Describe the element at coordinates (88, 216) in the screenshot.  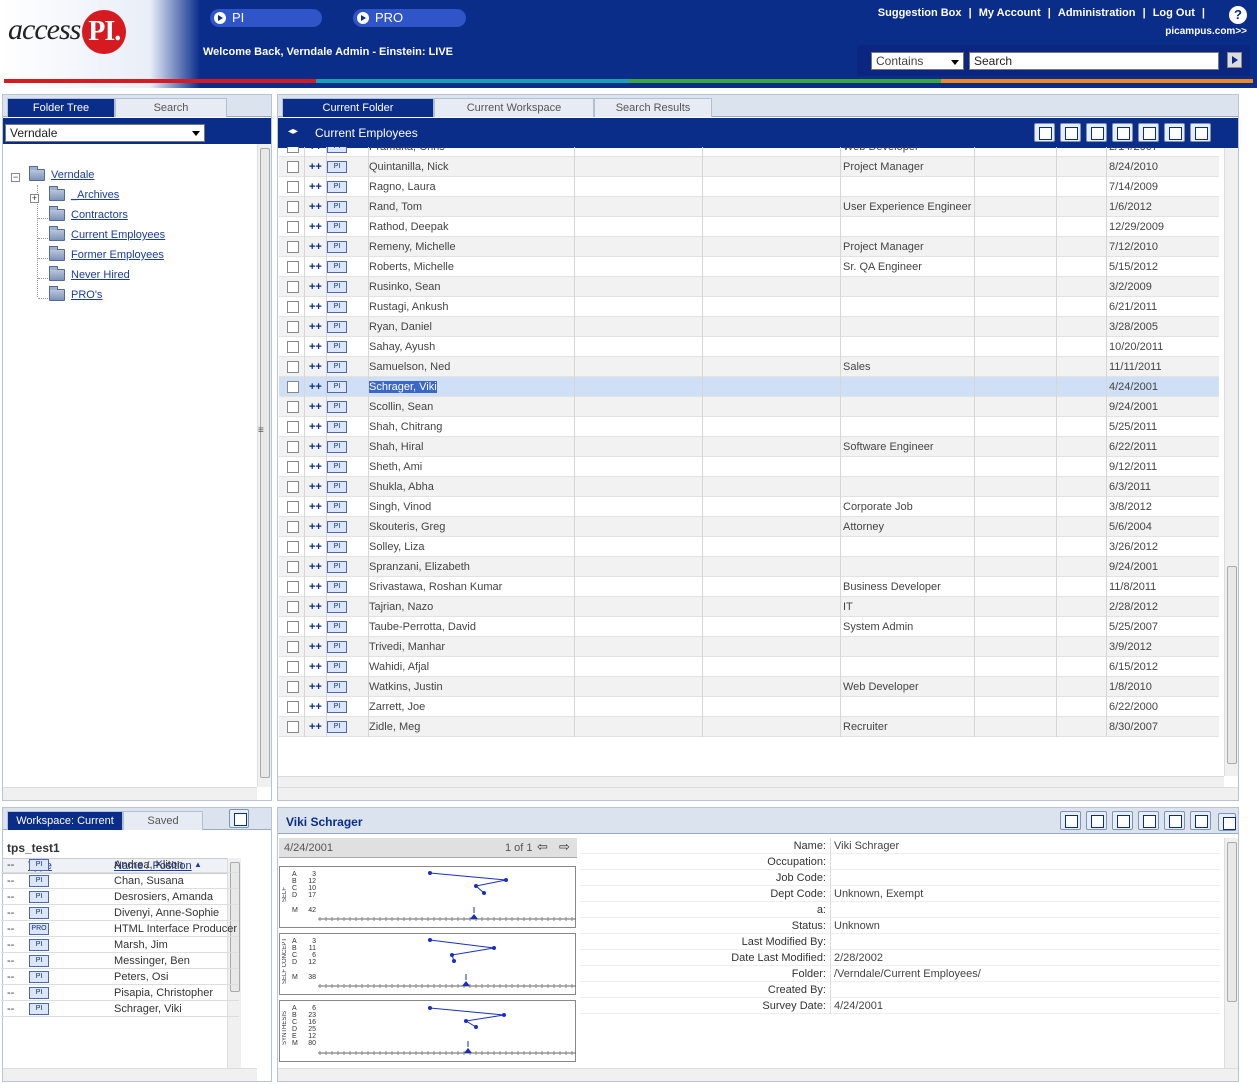
I see `folder-contractors: Contractors` at that location.